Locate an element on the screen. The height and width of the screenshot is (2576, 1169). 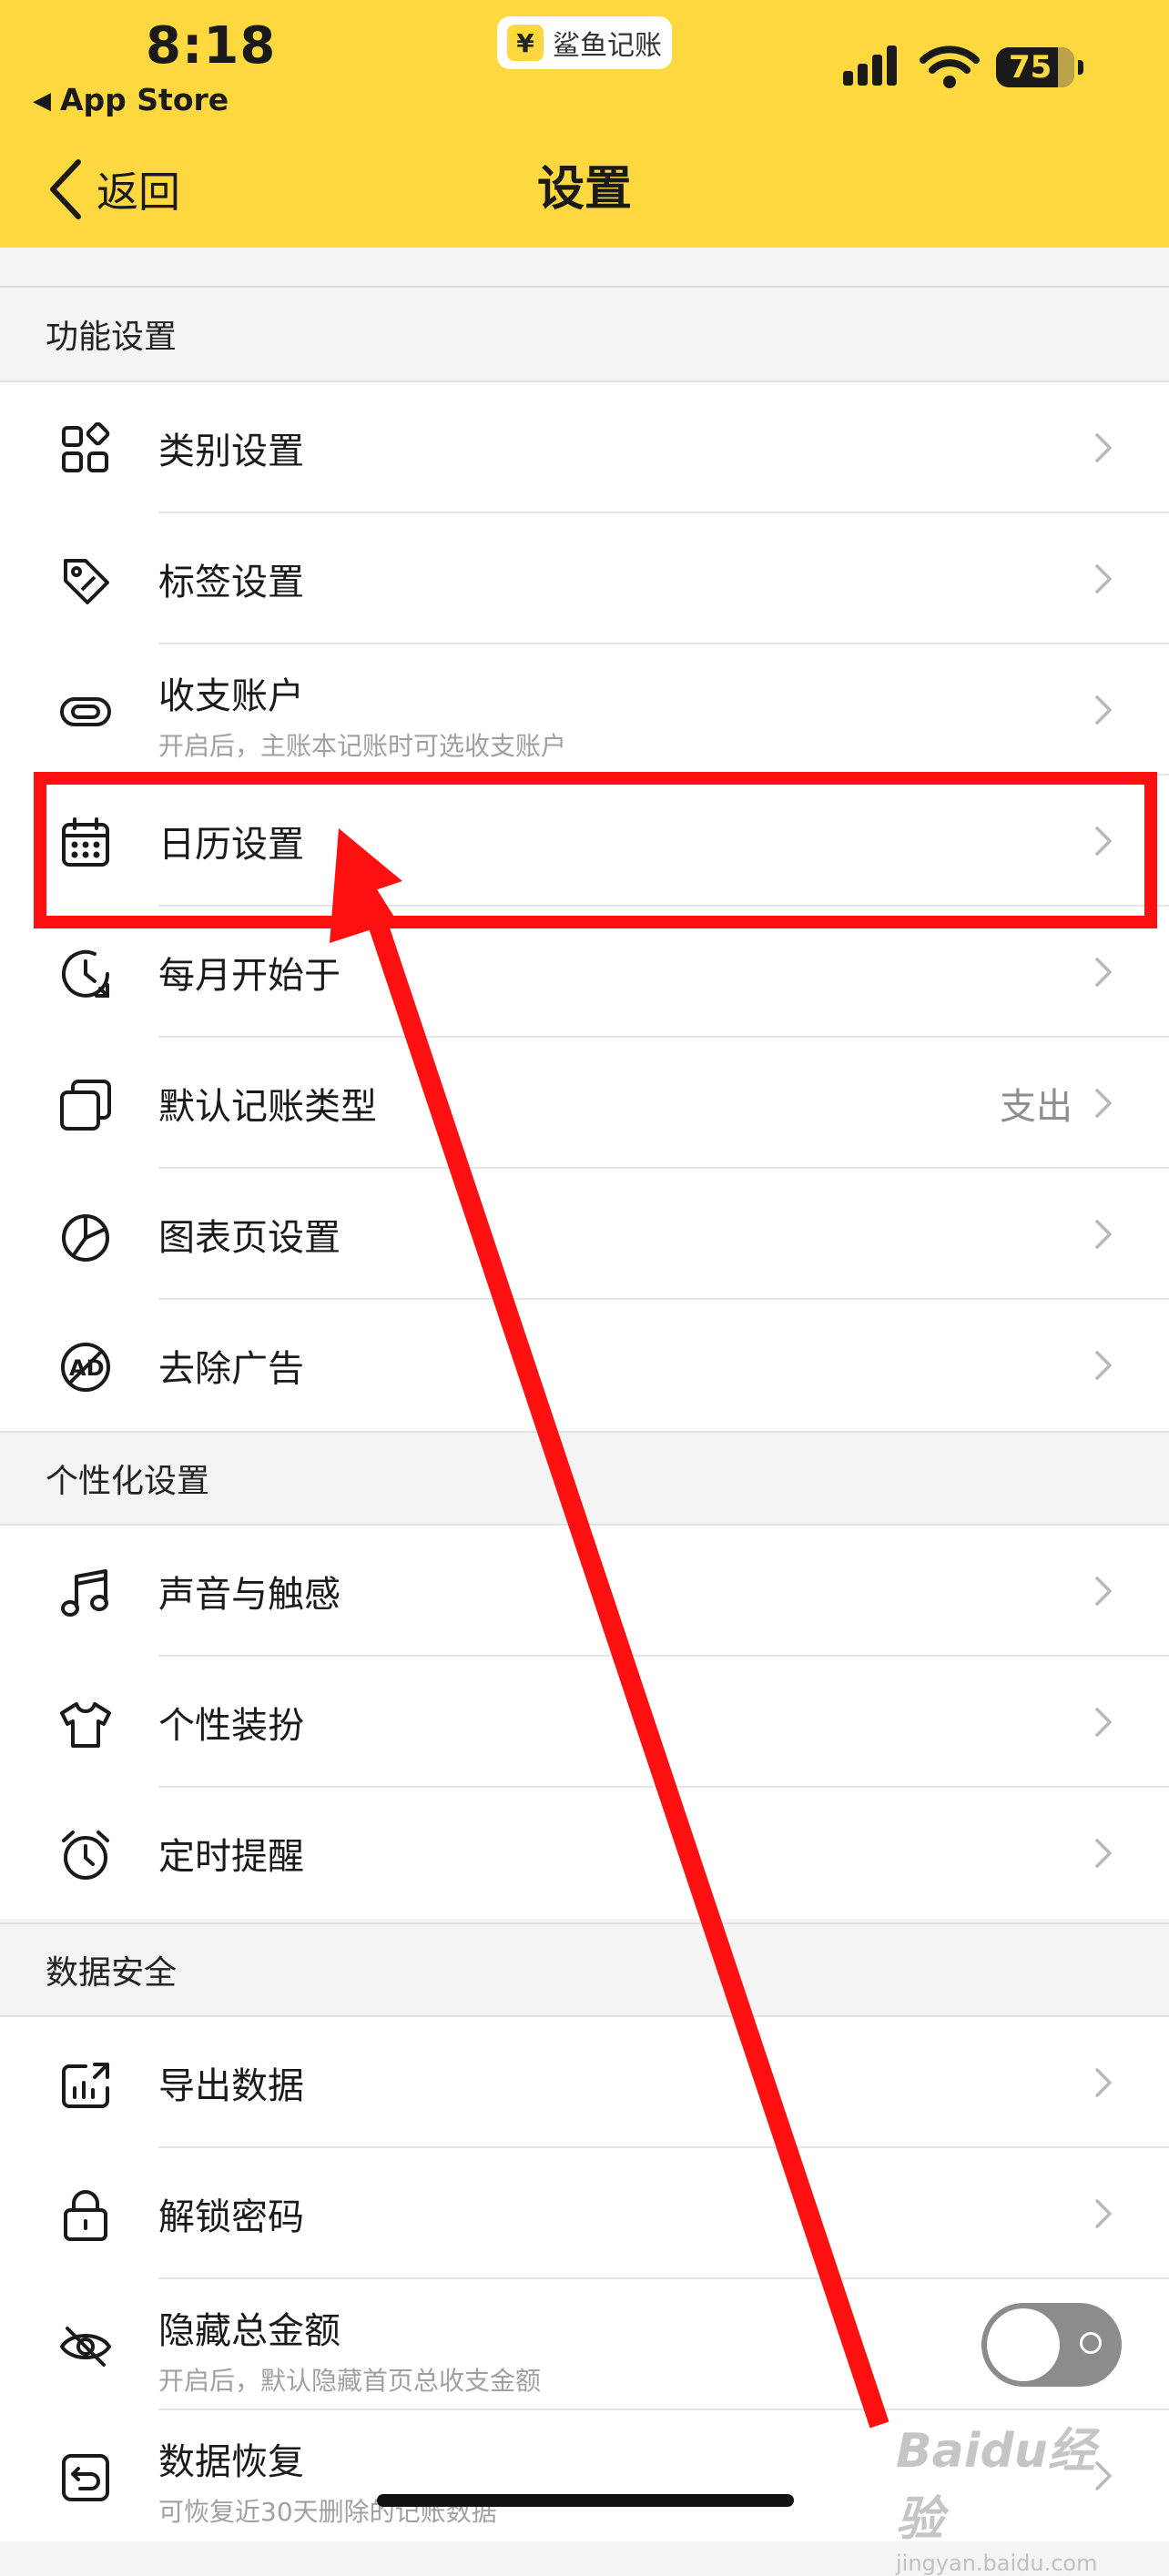
app-indicator-pill: ¥ 鲨鱼记账 is located at coordinates (584, 42).